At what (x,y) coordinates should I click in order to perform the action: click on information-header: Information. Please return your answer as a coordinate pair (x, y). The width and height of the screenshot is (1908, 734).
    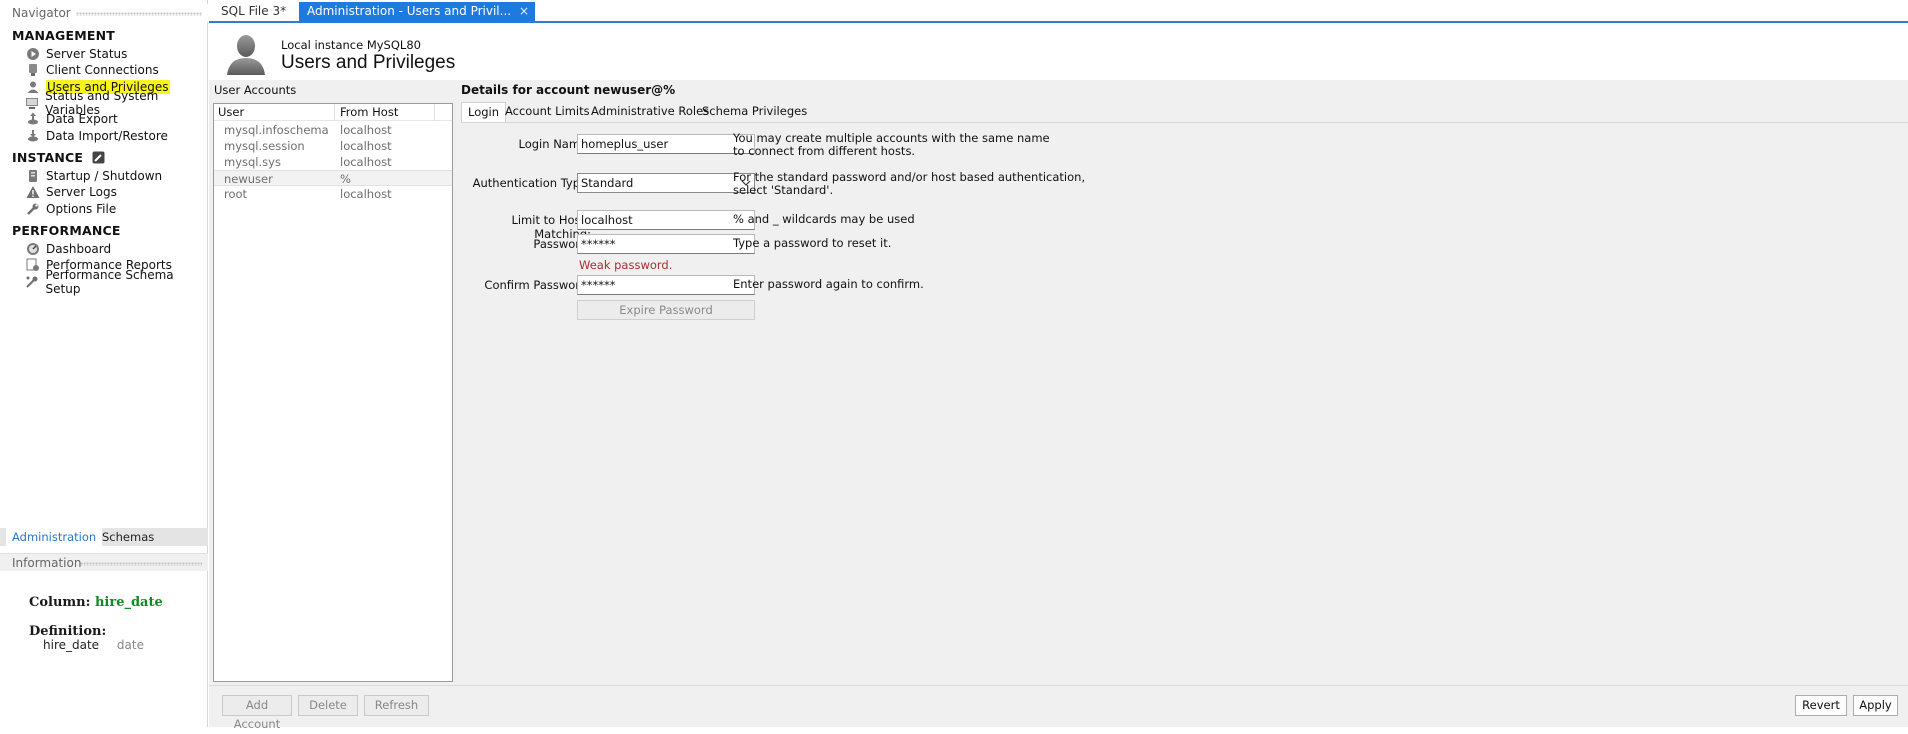
    Looking at the image, I should click on (104, 562).